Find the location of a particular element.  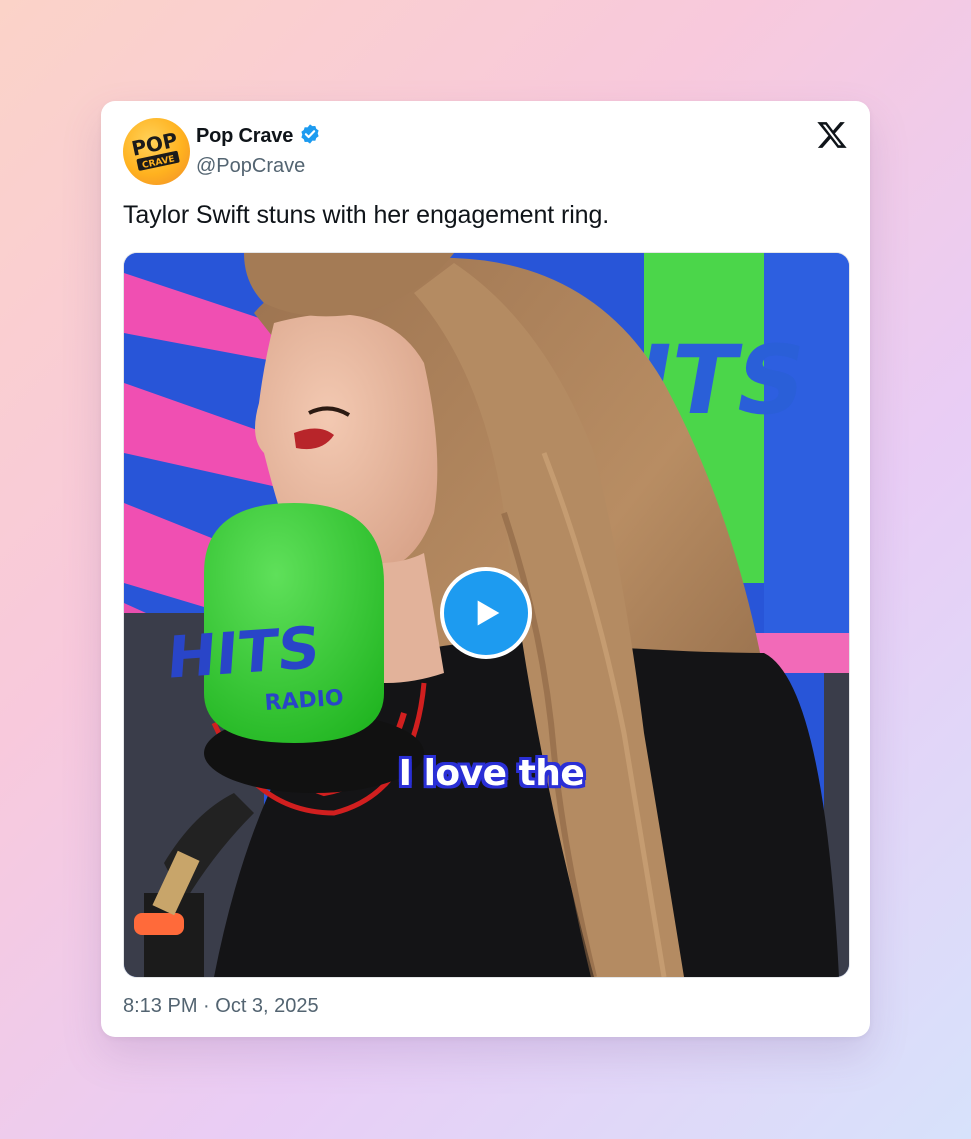

author-name-row: Pop Crave is located at coordinates (258, 136).